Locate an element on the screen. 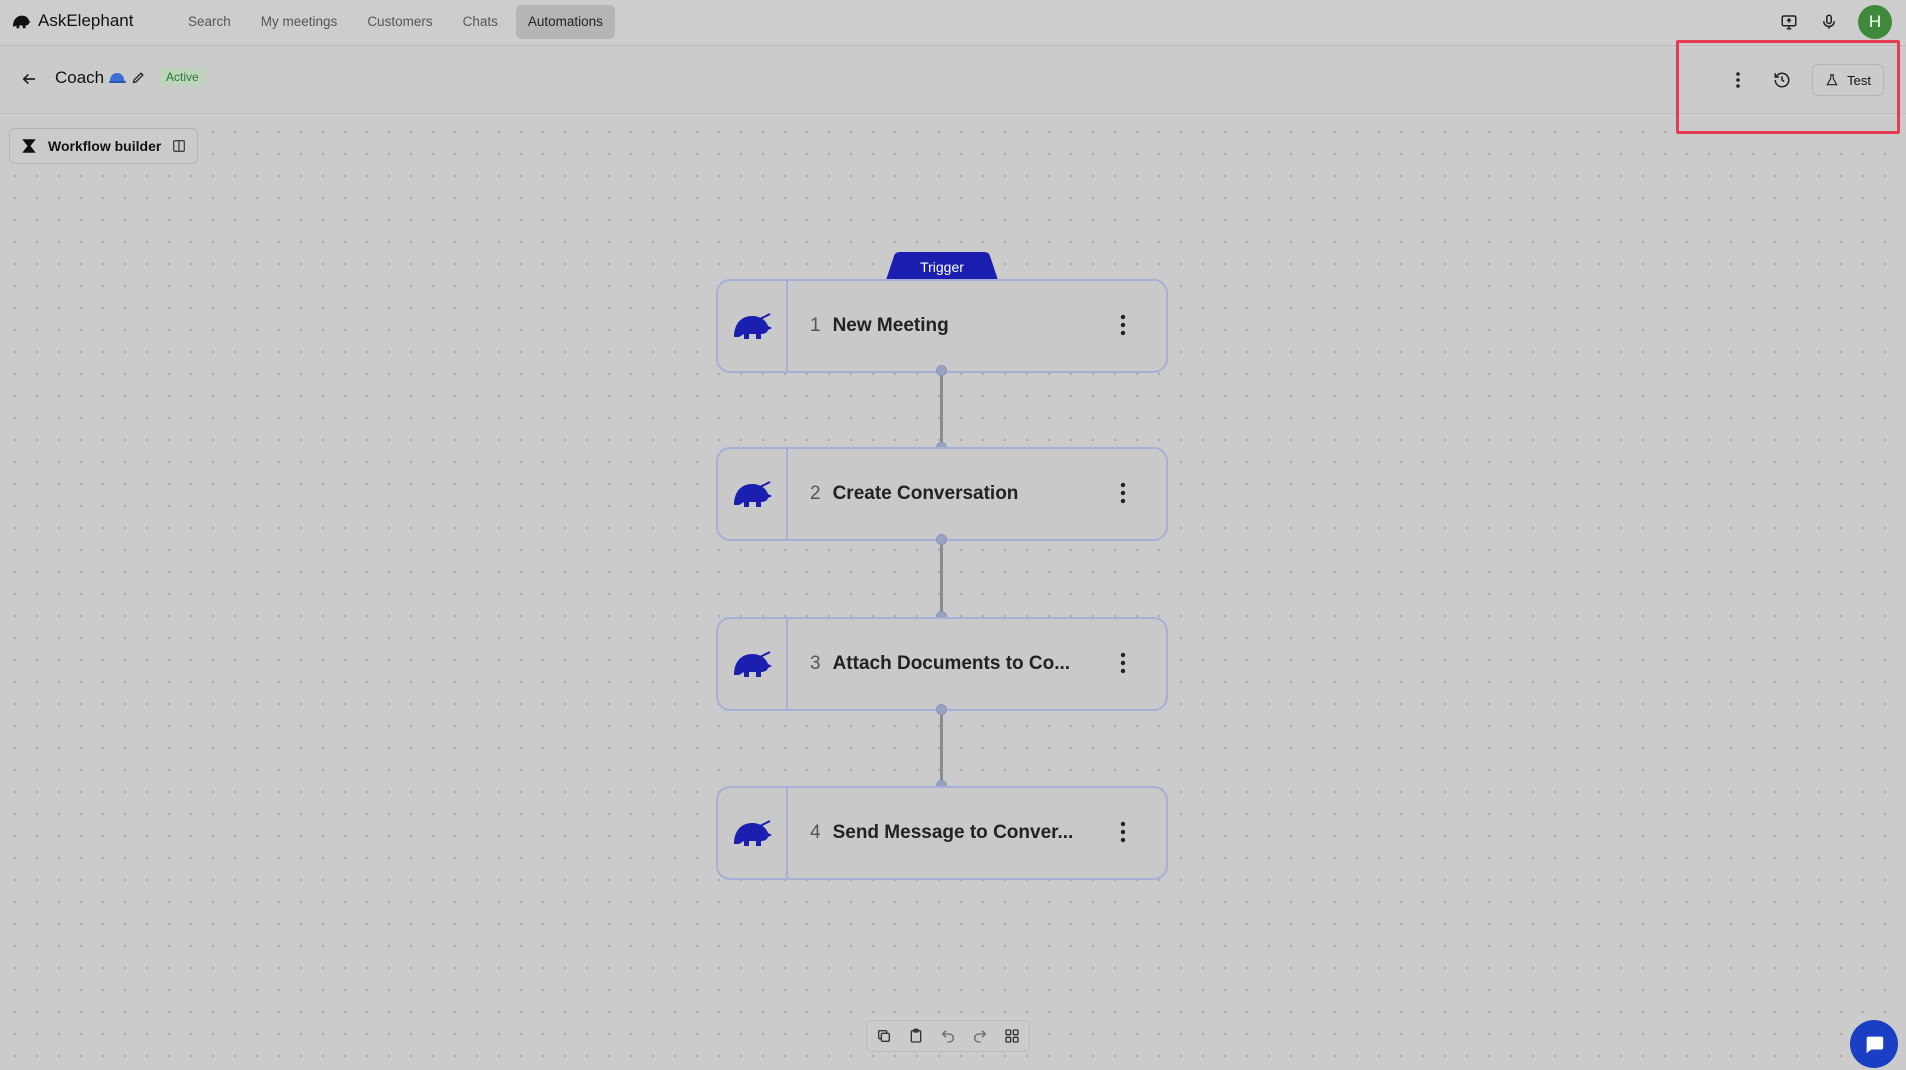  microphone-icon is located at coordinates (1829, 22).